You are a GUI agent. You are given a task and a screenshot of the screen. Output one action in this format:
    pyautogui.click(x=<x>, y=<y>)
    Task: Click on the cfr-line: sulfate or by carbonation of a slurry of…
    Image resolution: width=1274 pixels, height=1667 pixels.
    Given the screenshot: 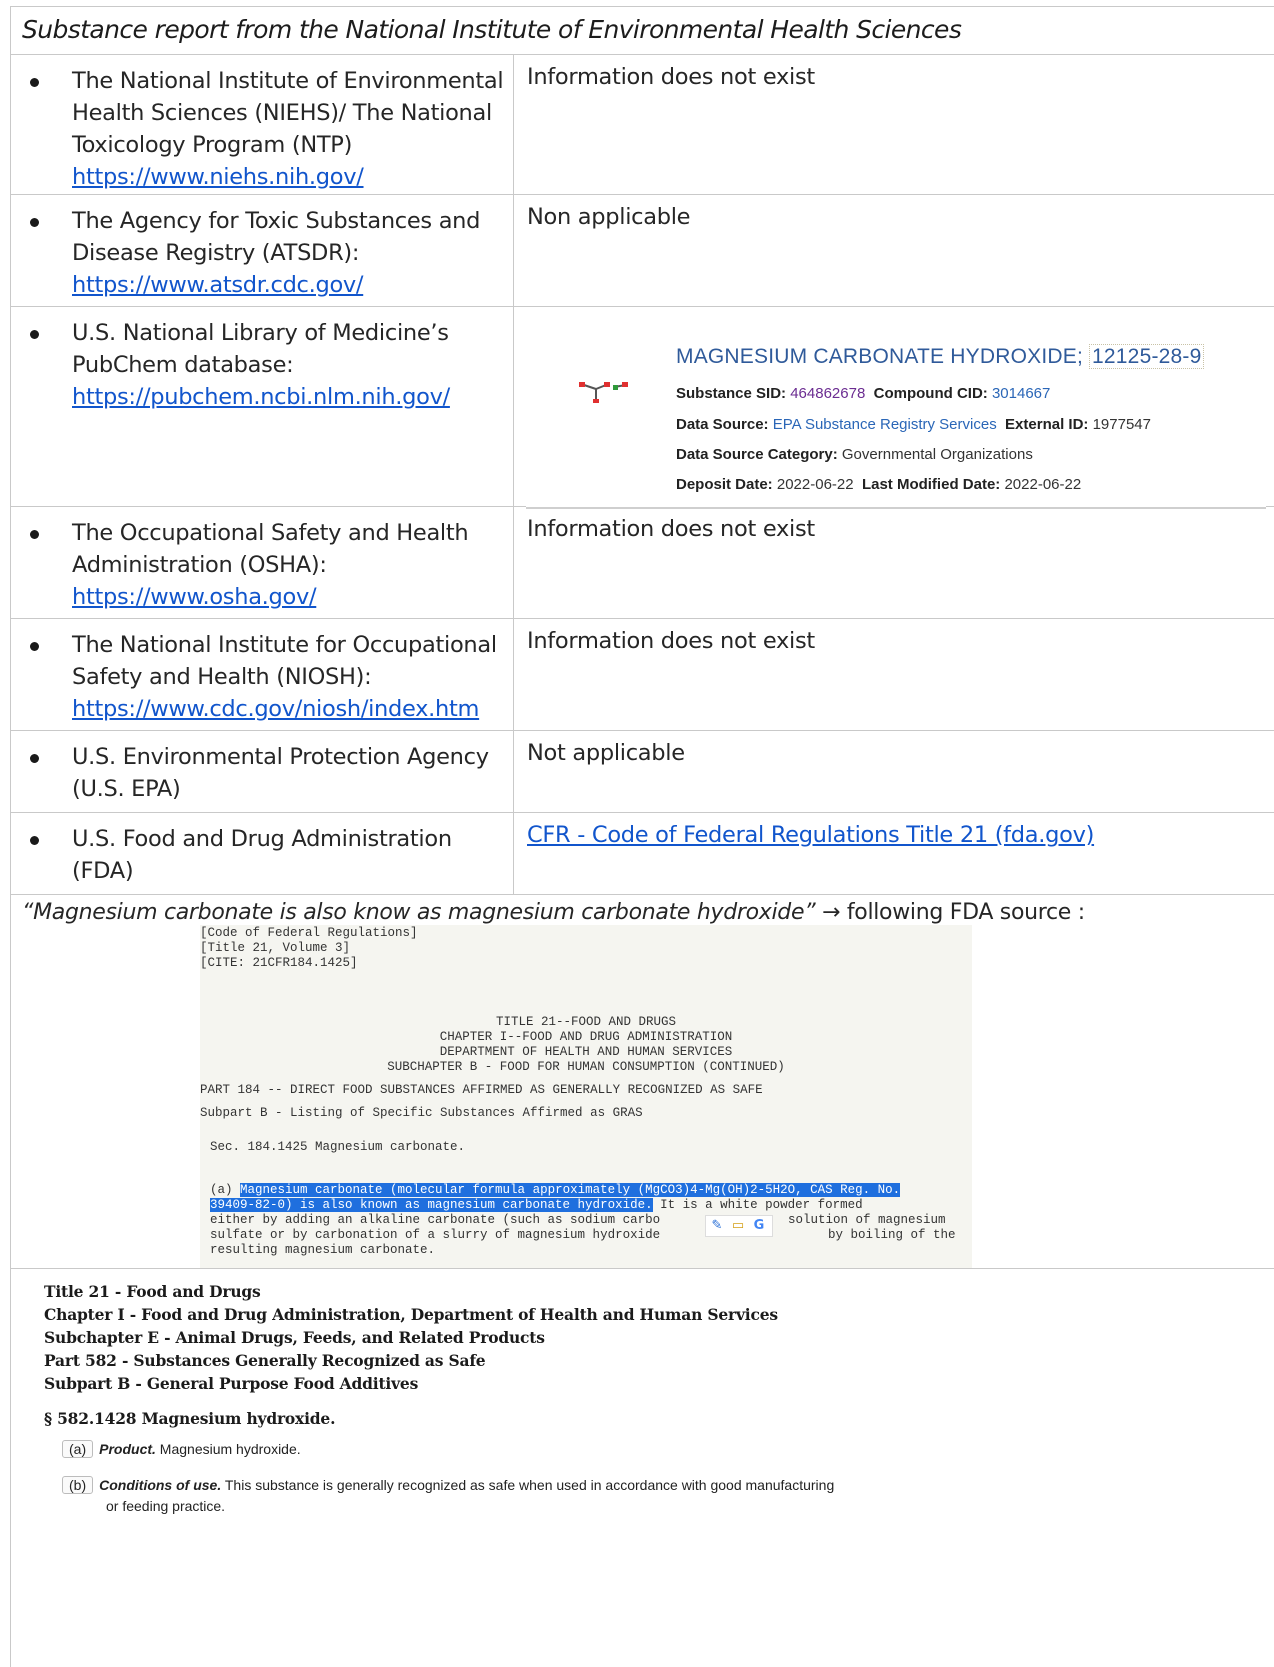 What is the action you would take?
    pyautogui.click(x=435, y=1235)
    